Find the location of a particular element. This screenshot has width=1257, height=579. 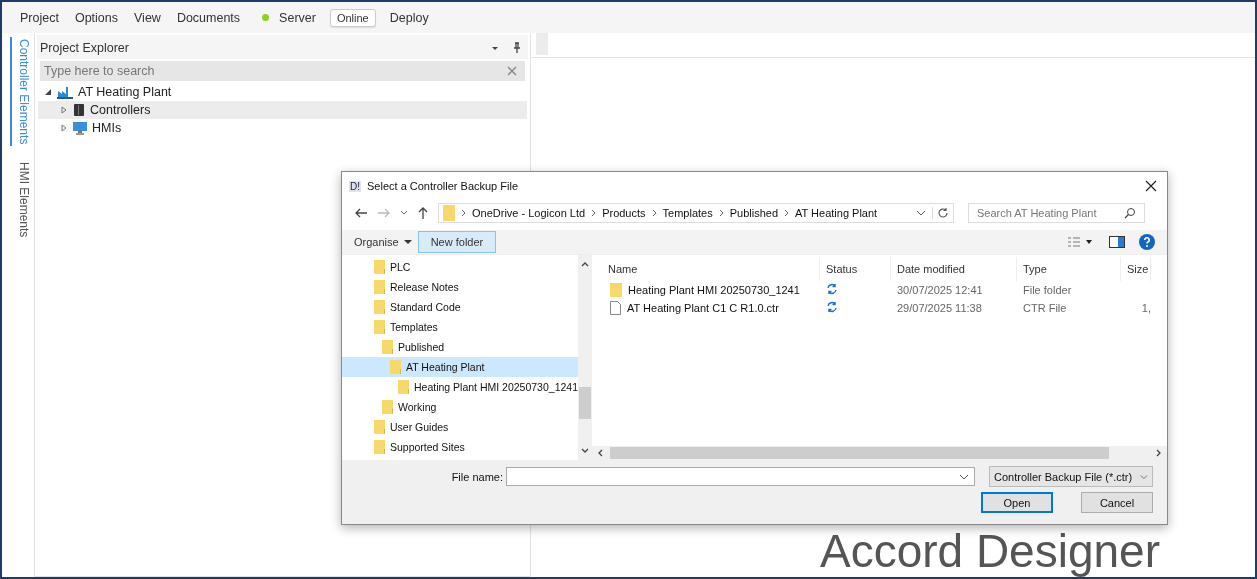

factory-icon is located at coordinates (65, 92).